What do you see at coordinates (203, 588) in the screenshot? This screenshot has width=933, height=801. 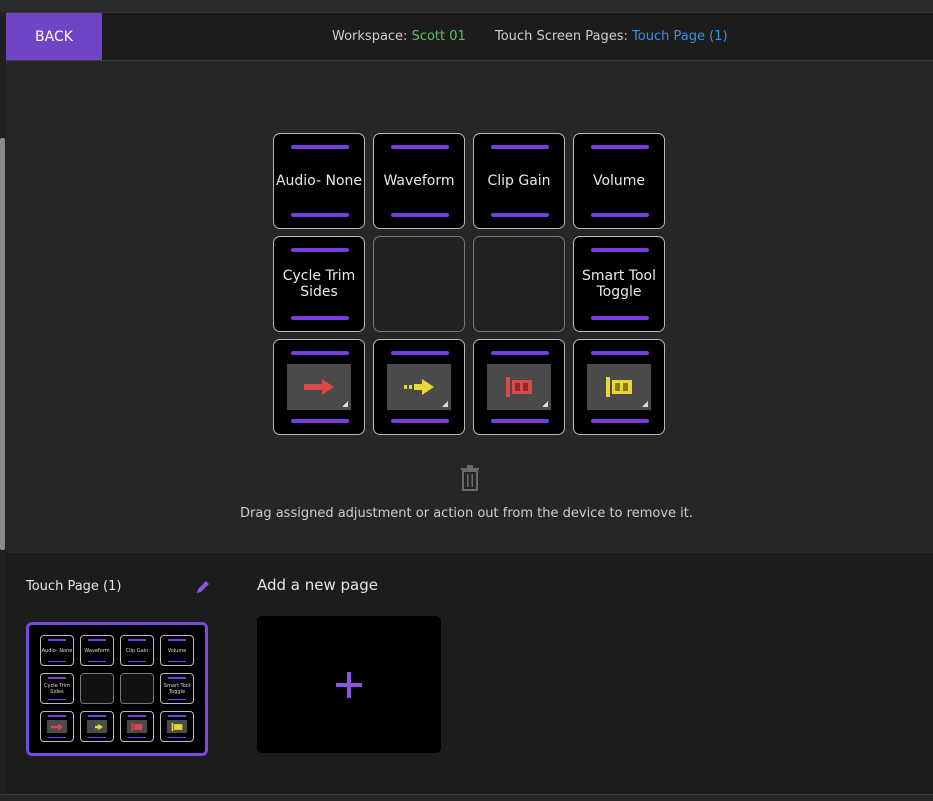 I see `pencil-icon` at bounding box center [203, 588].